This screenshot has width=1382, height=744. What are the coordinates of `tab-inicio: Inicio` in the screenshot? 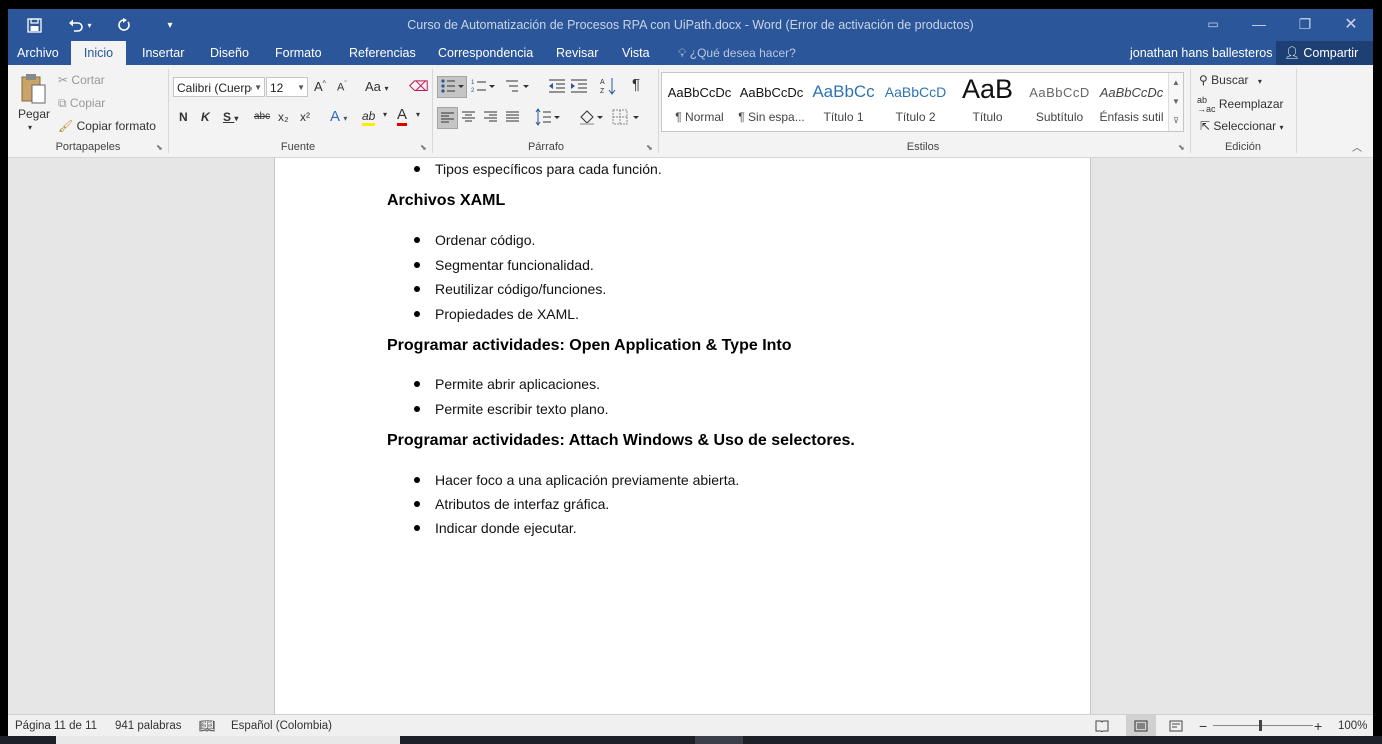 It's located at (98, 53).